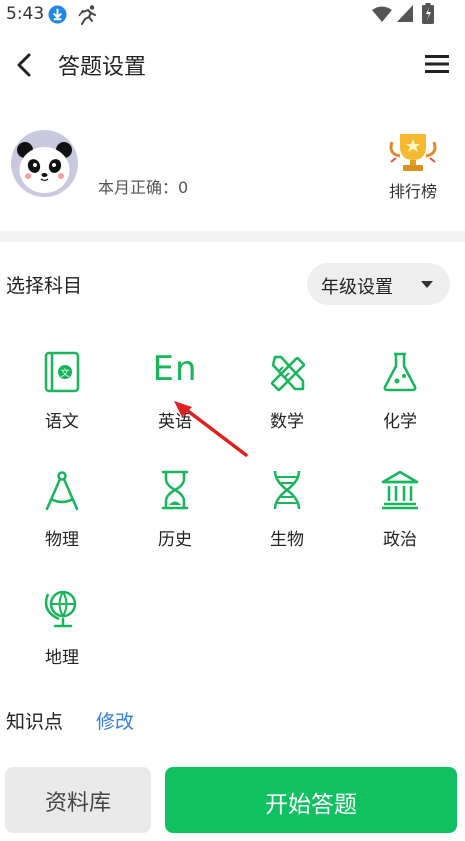  What do you see at coordinates (400, 422) in the screenshot?
I see `subject-label: 化学` at bounding box center [400, 422].